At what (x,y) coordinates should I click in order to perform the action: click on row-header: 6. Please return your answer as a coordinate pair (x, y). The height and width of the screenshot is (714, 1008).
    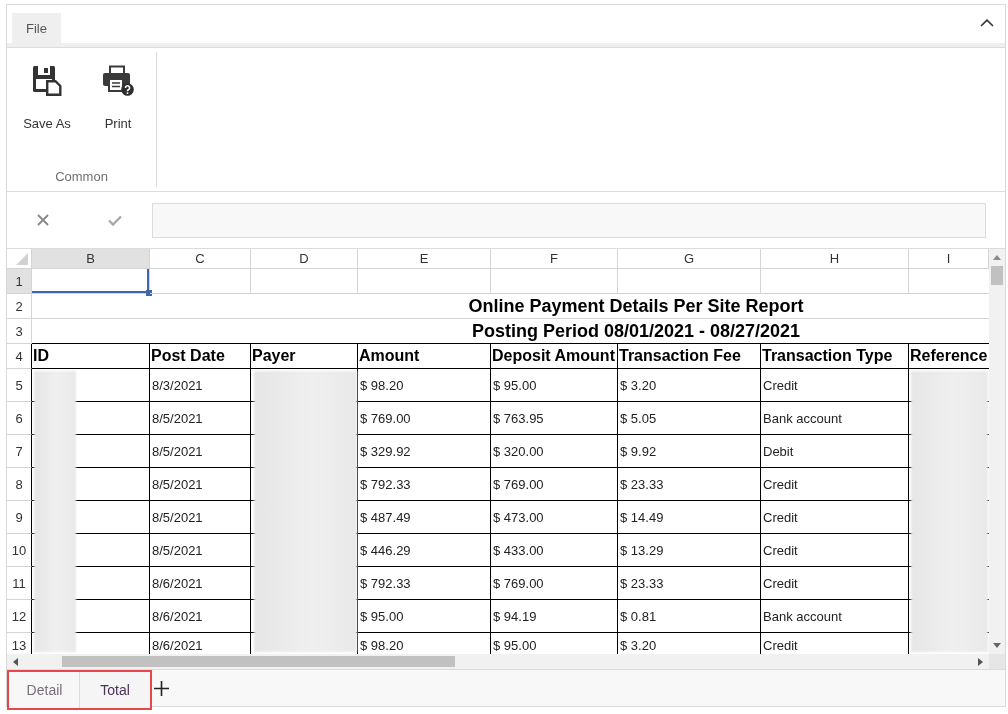
    Looking at the image, I should click on (19, 418).